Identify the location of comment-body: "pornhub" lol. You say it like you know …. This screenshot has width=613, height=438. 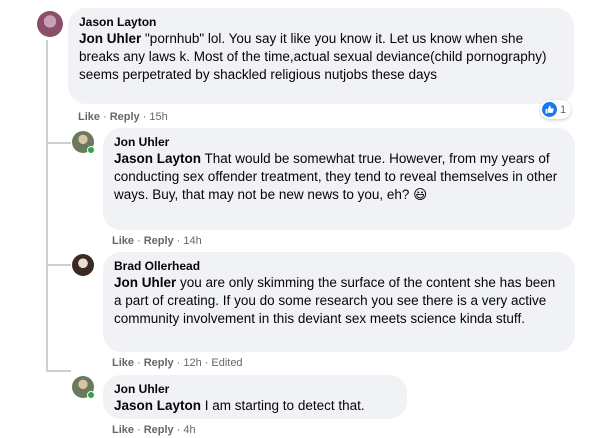
(313, 56).